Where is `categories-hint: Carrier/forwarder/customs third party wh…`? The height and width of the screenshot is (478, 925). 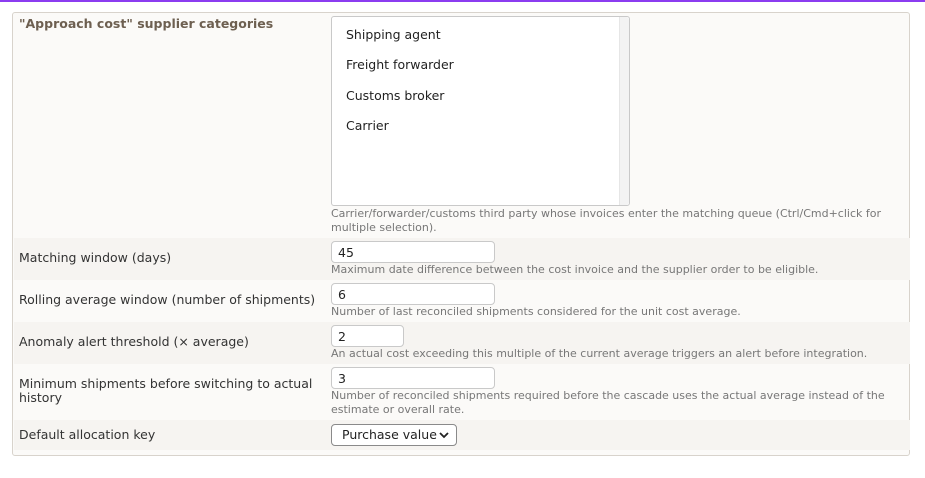 categories-hint: Carrier/forwarder/customs third party wh… is located at coordinates (606, 220).